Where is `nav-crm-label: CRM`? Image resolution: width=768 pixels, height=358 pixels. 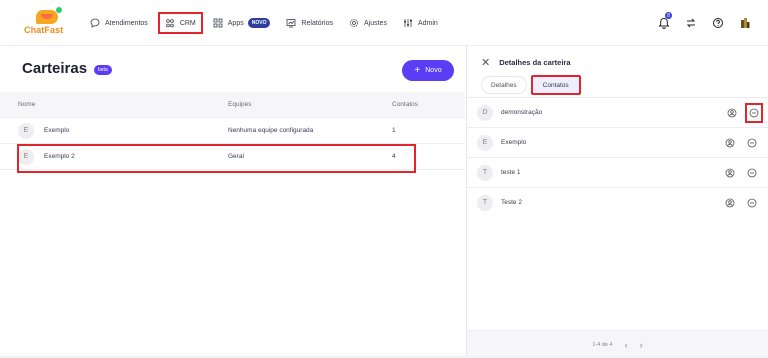
nav-crm-label: CRM is located at coordinates (187, 23).